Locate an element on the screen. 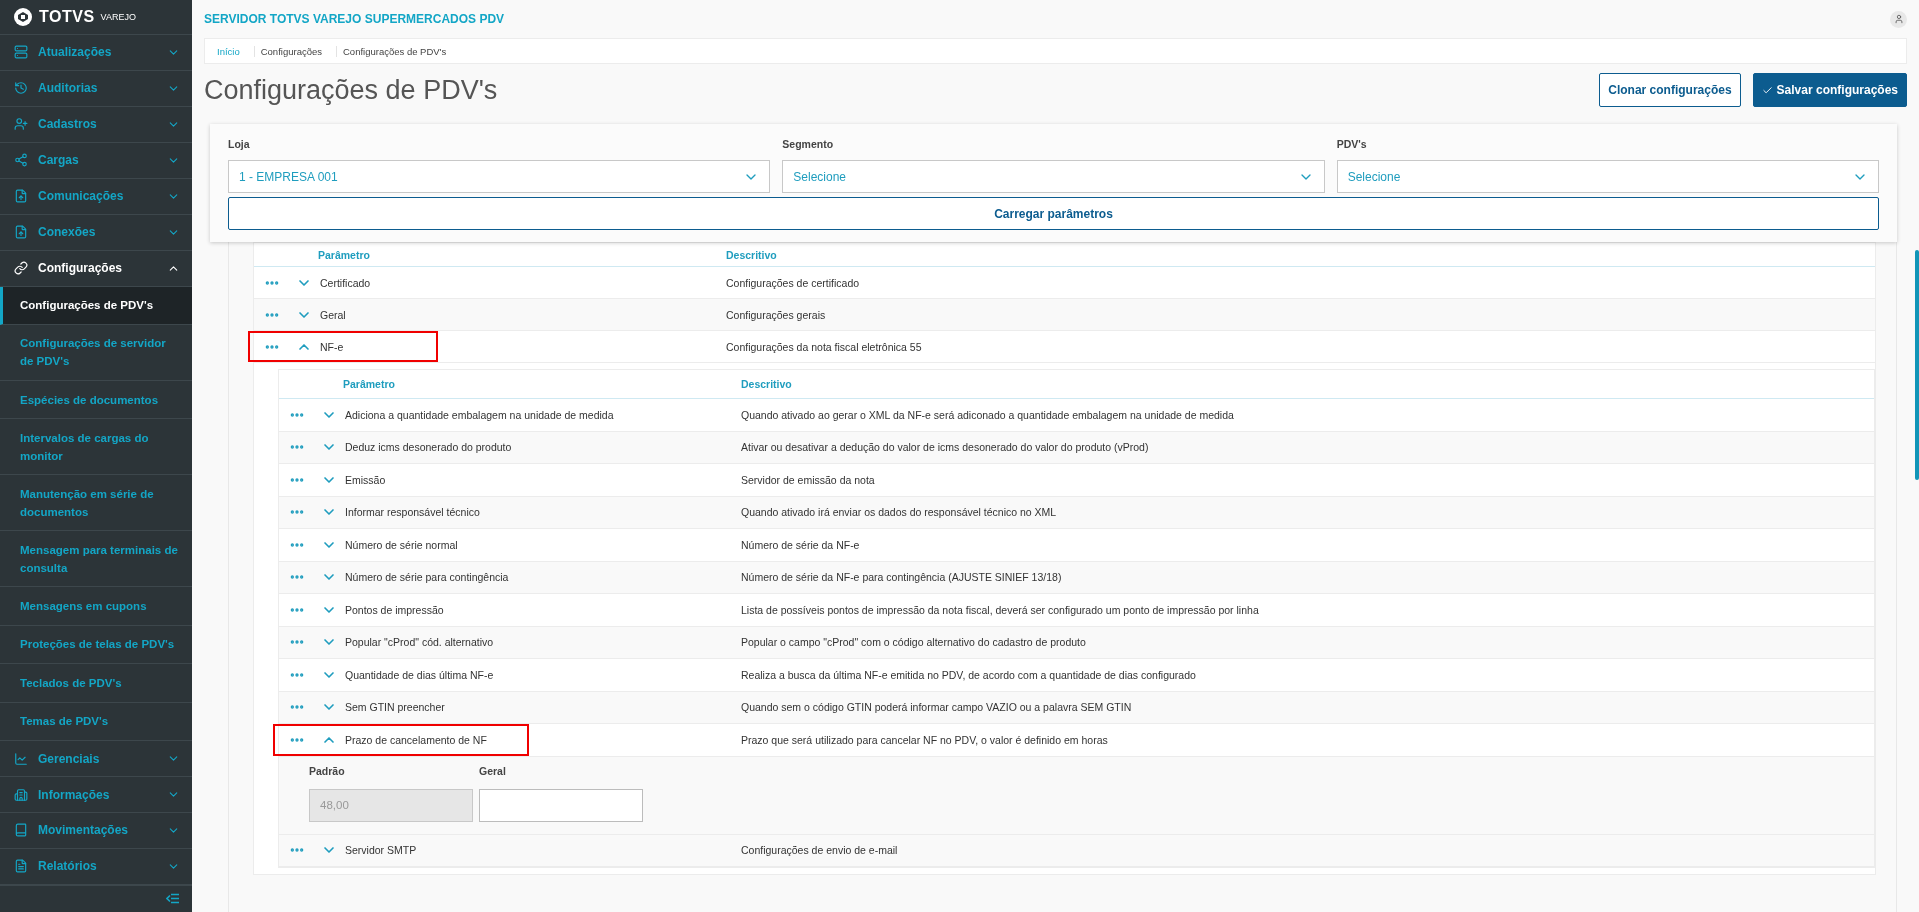 Image resolution: width=1919 pixels, height=912 pixels. nav-item: Comunicações is located at coordinates (96, 196).